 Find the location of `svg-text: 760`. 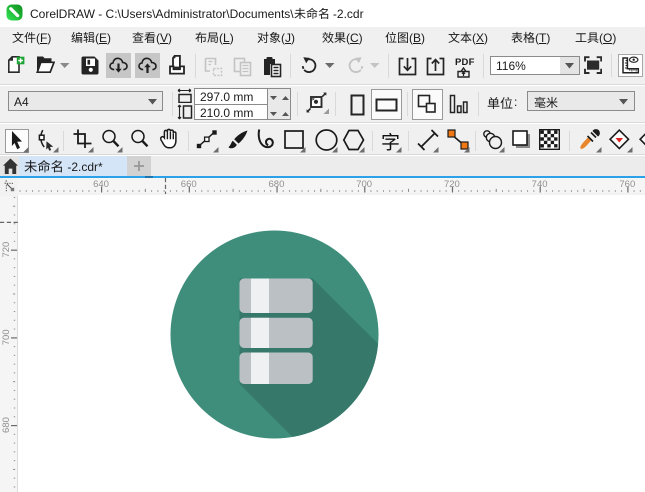

svg-text: 760 is located at coordinates (627, 184).